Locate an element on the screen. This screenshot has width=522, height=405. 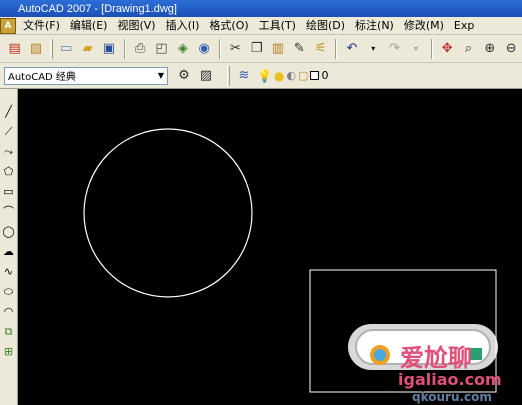
freeze-viewport-icon: ◐ is located at coordinates (291, 75).